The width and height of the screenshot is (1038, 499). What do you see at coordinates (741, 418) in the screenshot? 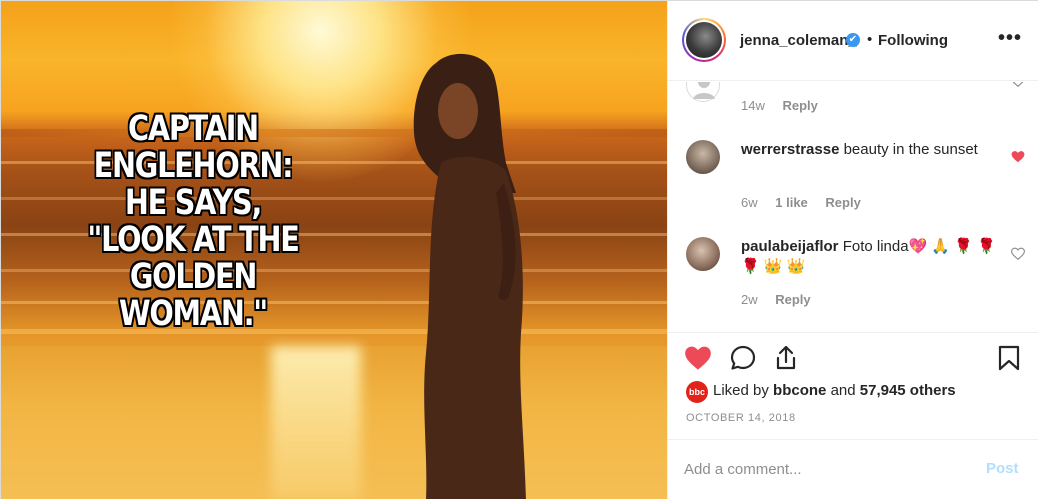
I see `post-date: OCTOBER 14, 2018` at bounding box center [741, 418].